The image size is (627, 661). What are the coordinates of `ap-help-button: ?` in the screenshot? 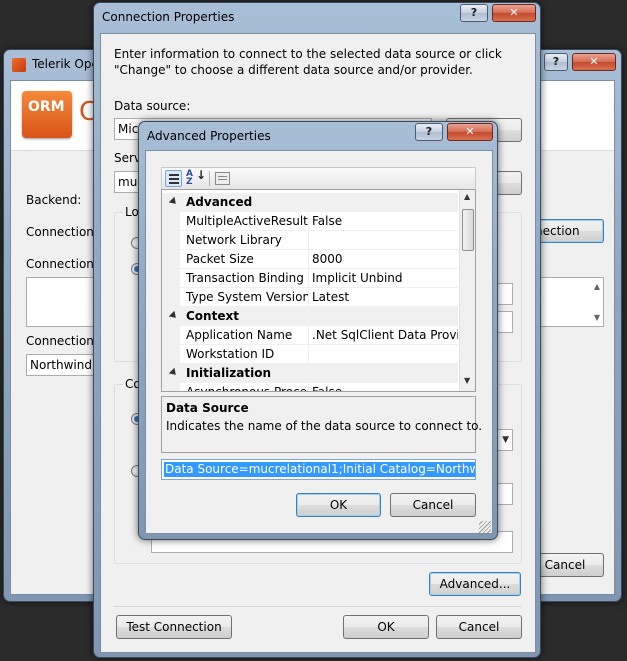 It's located at (429, 132).